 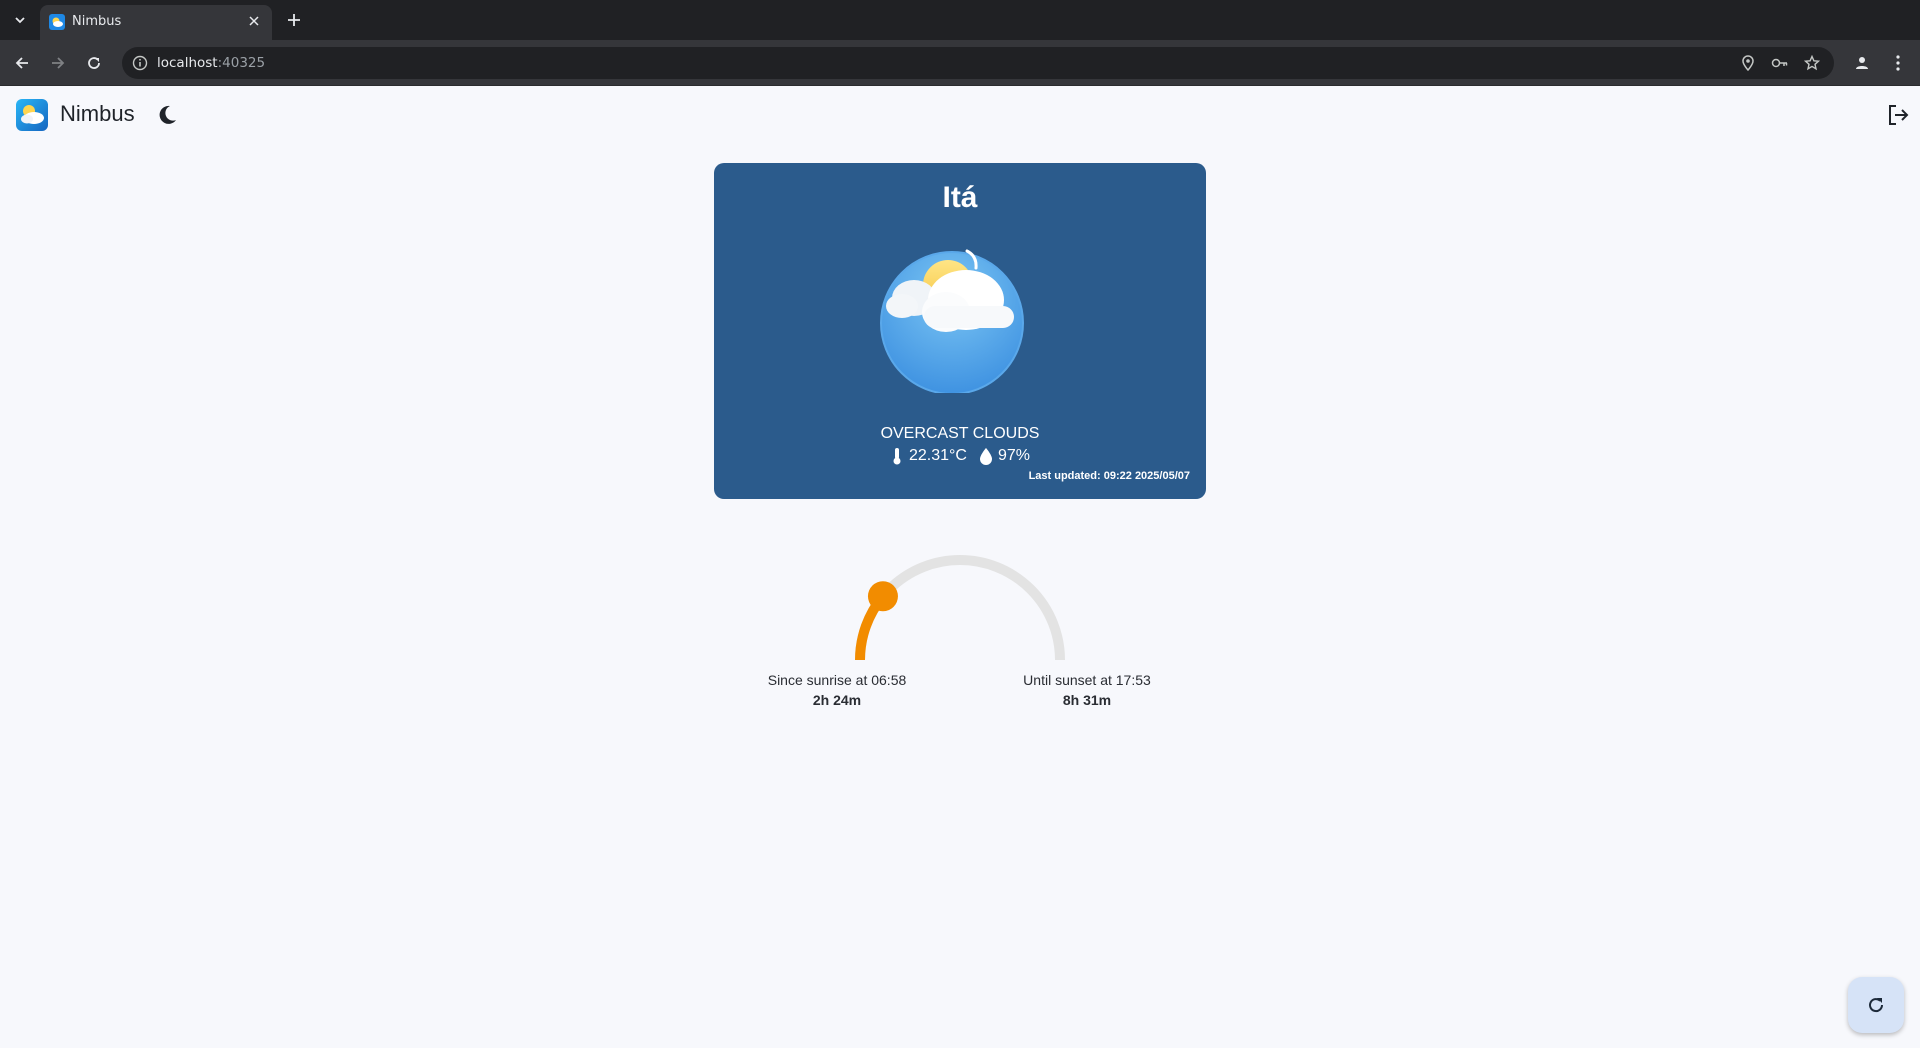 What do you see at coordinates (1862, 63) in the screenshot?
I see `profile-avatar-icon` at bounding box center [1862, 63].